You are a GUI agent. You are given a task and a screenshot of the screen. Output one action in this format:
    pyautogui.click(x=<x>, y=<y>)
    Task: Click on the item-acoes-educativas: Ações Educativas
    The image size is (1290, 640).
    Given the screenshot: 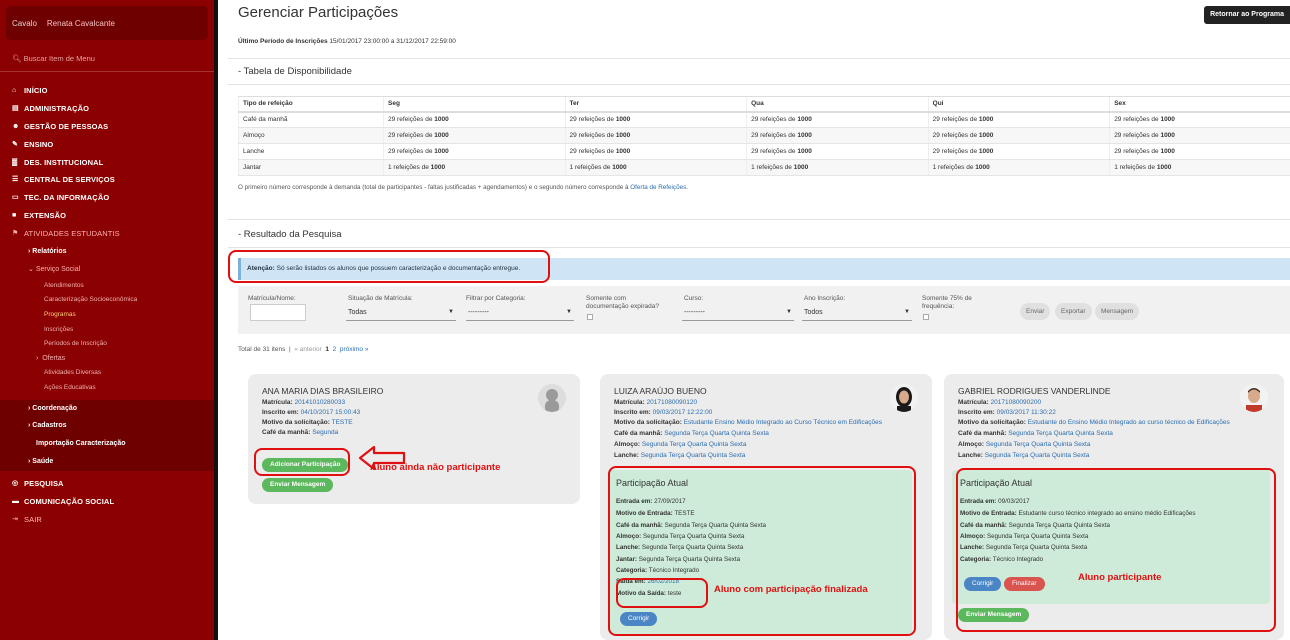 What is the action you would take?
    pyautogui.click(x=107, y=388)
    